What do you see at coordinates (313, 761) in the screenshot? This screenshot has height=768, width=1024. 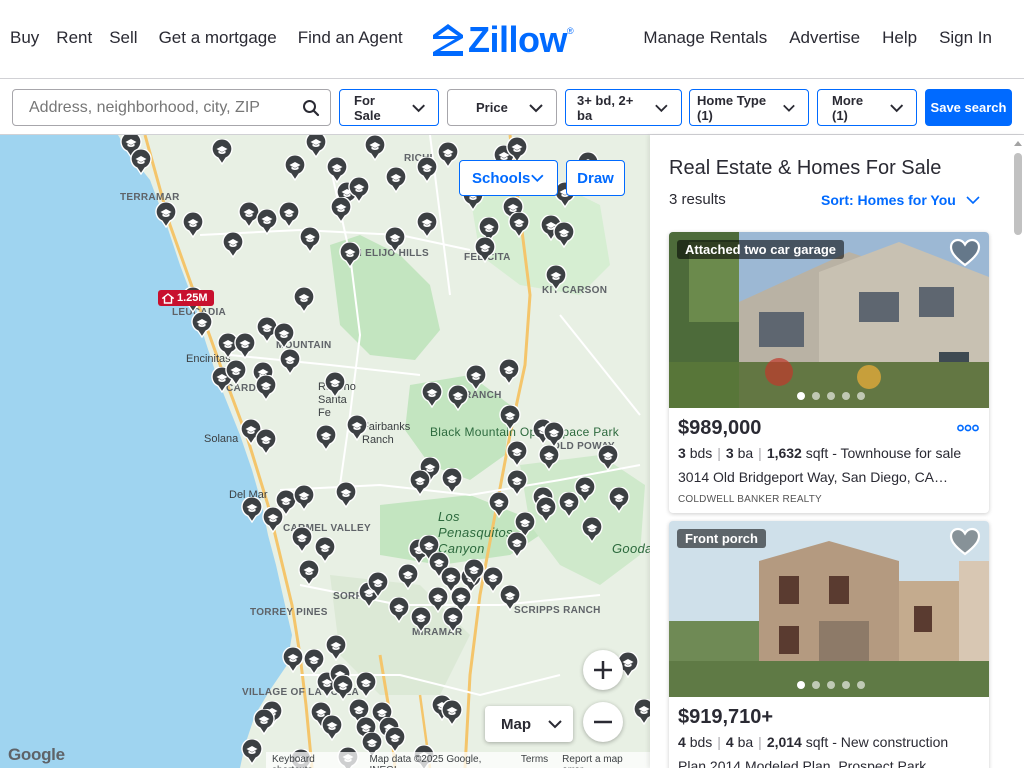 I see `keyboard-shortcuts-link: Keyboard shortcuts` at bounding box center [313, 761].